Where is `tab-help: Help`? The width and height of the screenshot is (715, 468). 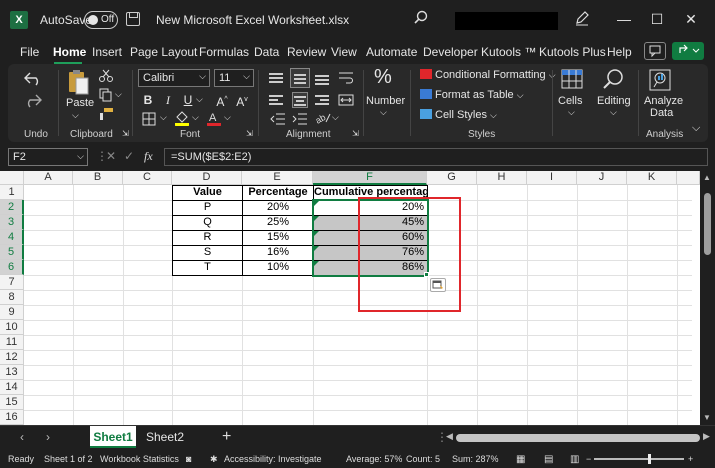 tab-help: Help is located at coordinates (619, 52).